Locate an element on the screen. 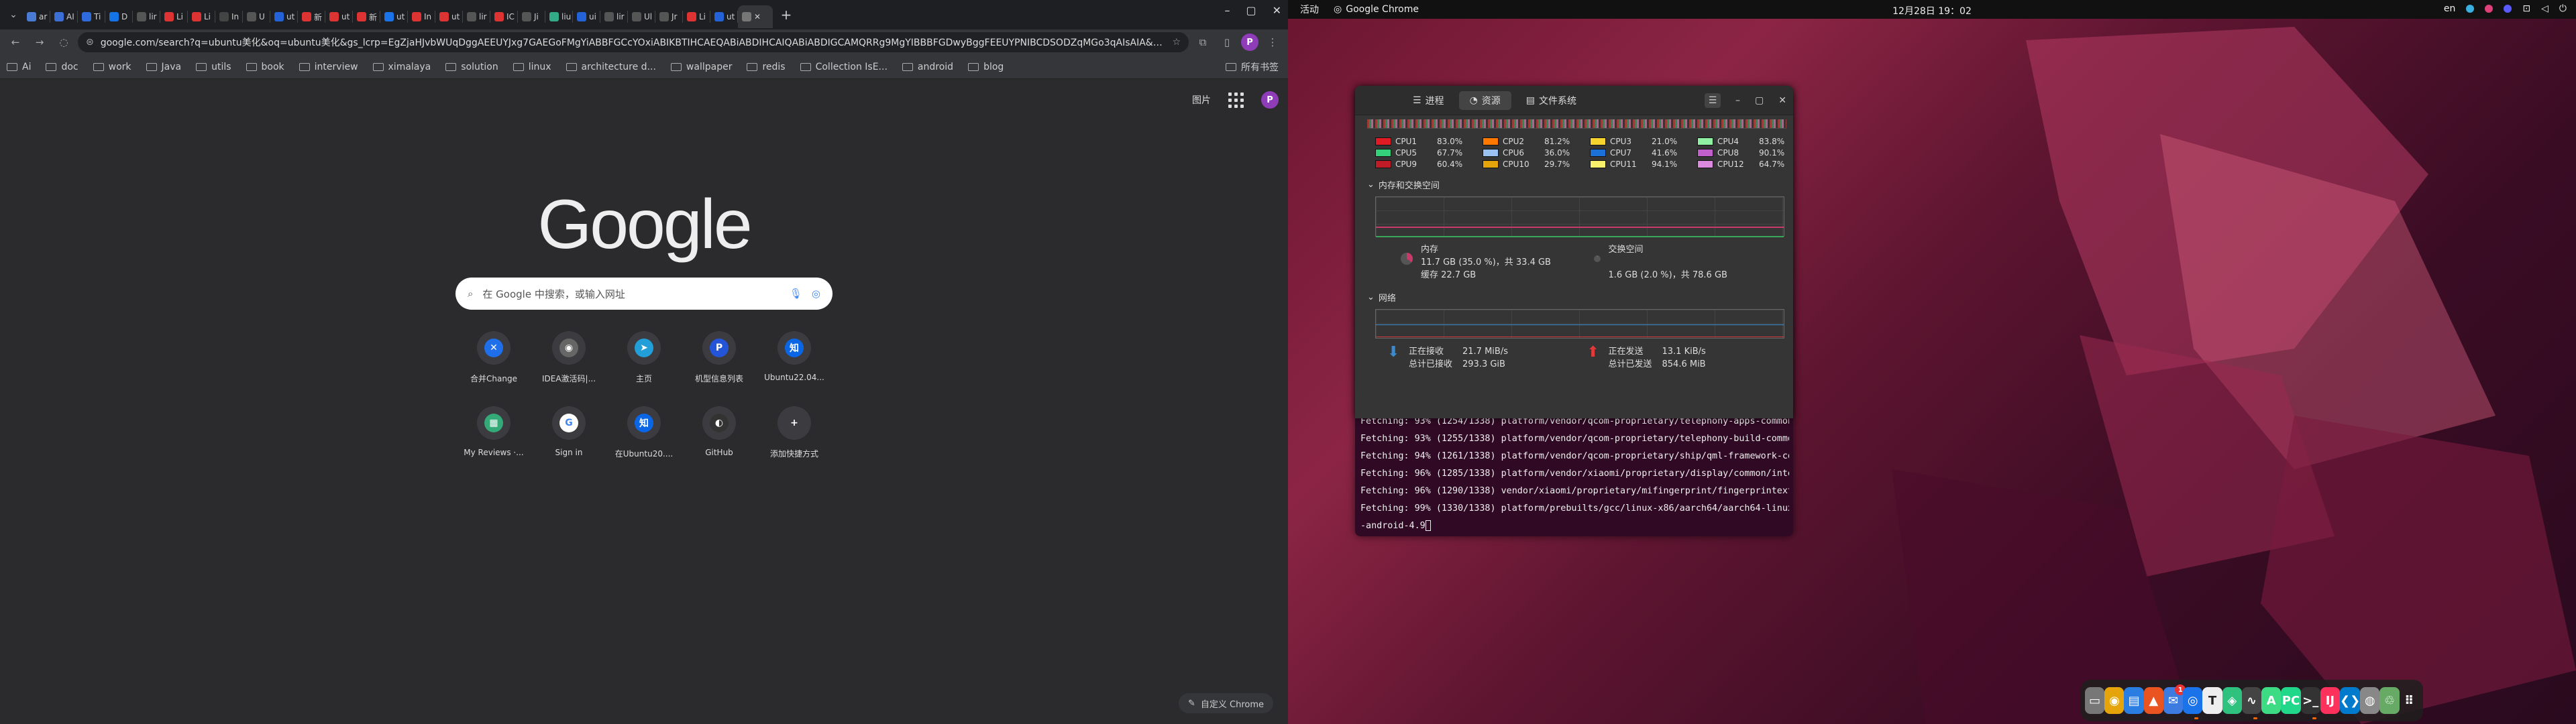 The width and height of the screenshot is (2576, 724). memory-section-title: ⌄ 内存和交换空间 is located at coordinates (1576, 184).